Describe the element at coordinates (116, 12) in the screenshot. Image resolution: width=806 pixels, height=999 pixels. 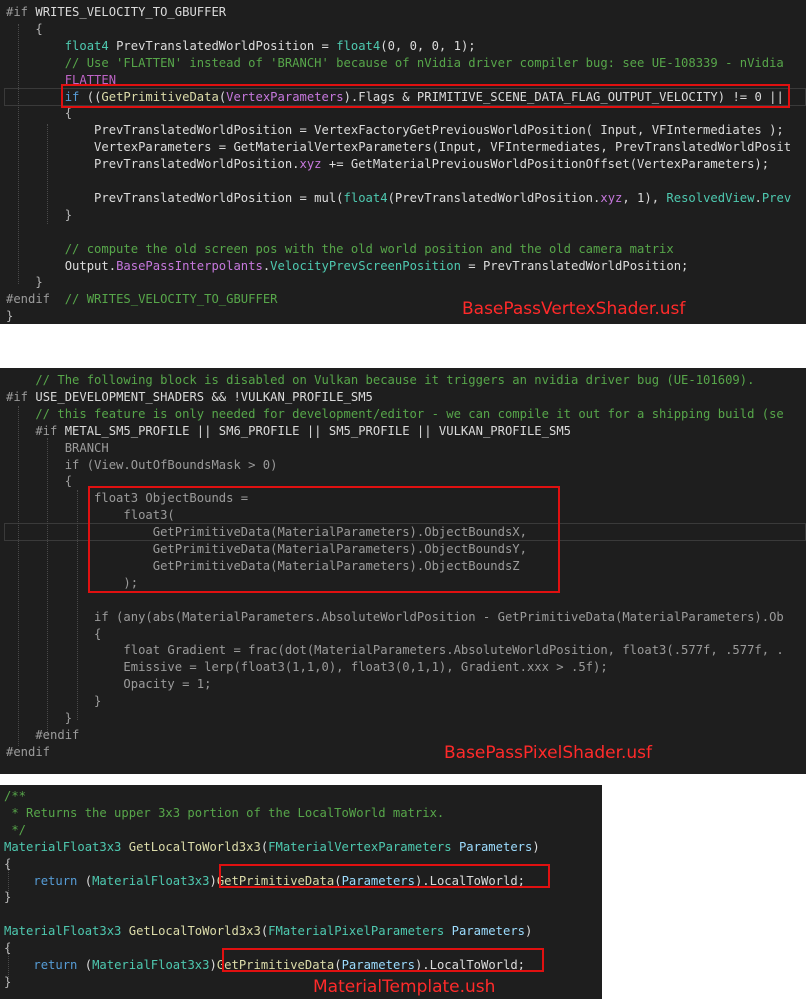
I see `code-line: #if WRITES_VELOCITY_TO_GBUFFER` at that location.